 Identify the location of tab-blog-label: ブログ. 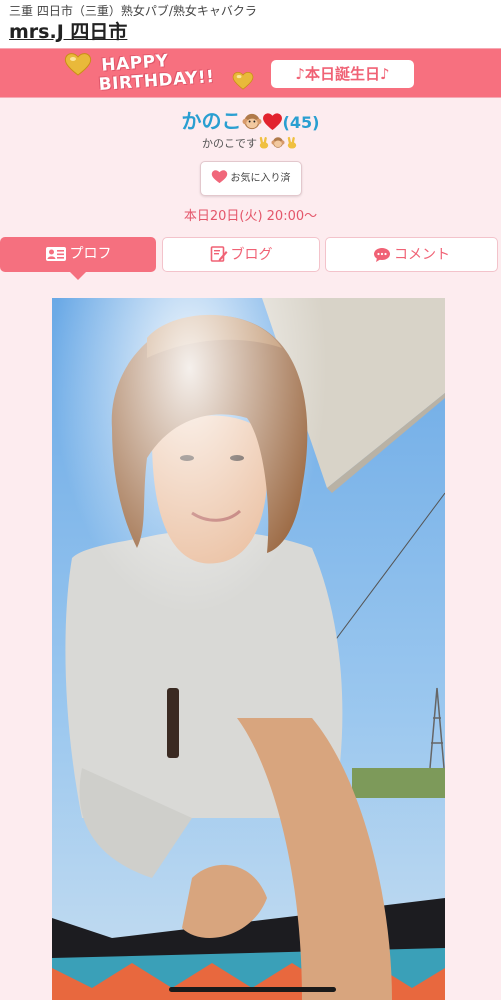
(251, 255).